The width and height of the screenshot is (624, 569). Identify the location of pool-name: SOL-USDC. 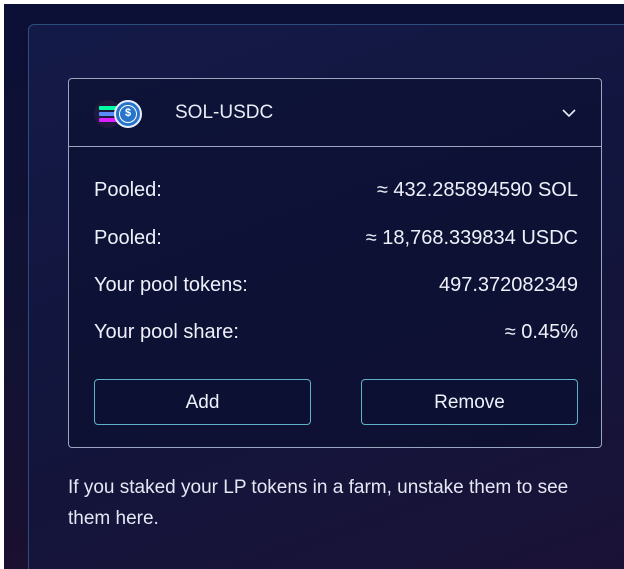
(224, 112).